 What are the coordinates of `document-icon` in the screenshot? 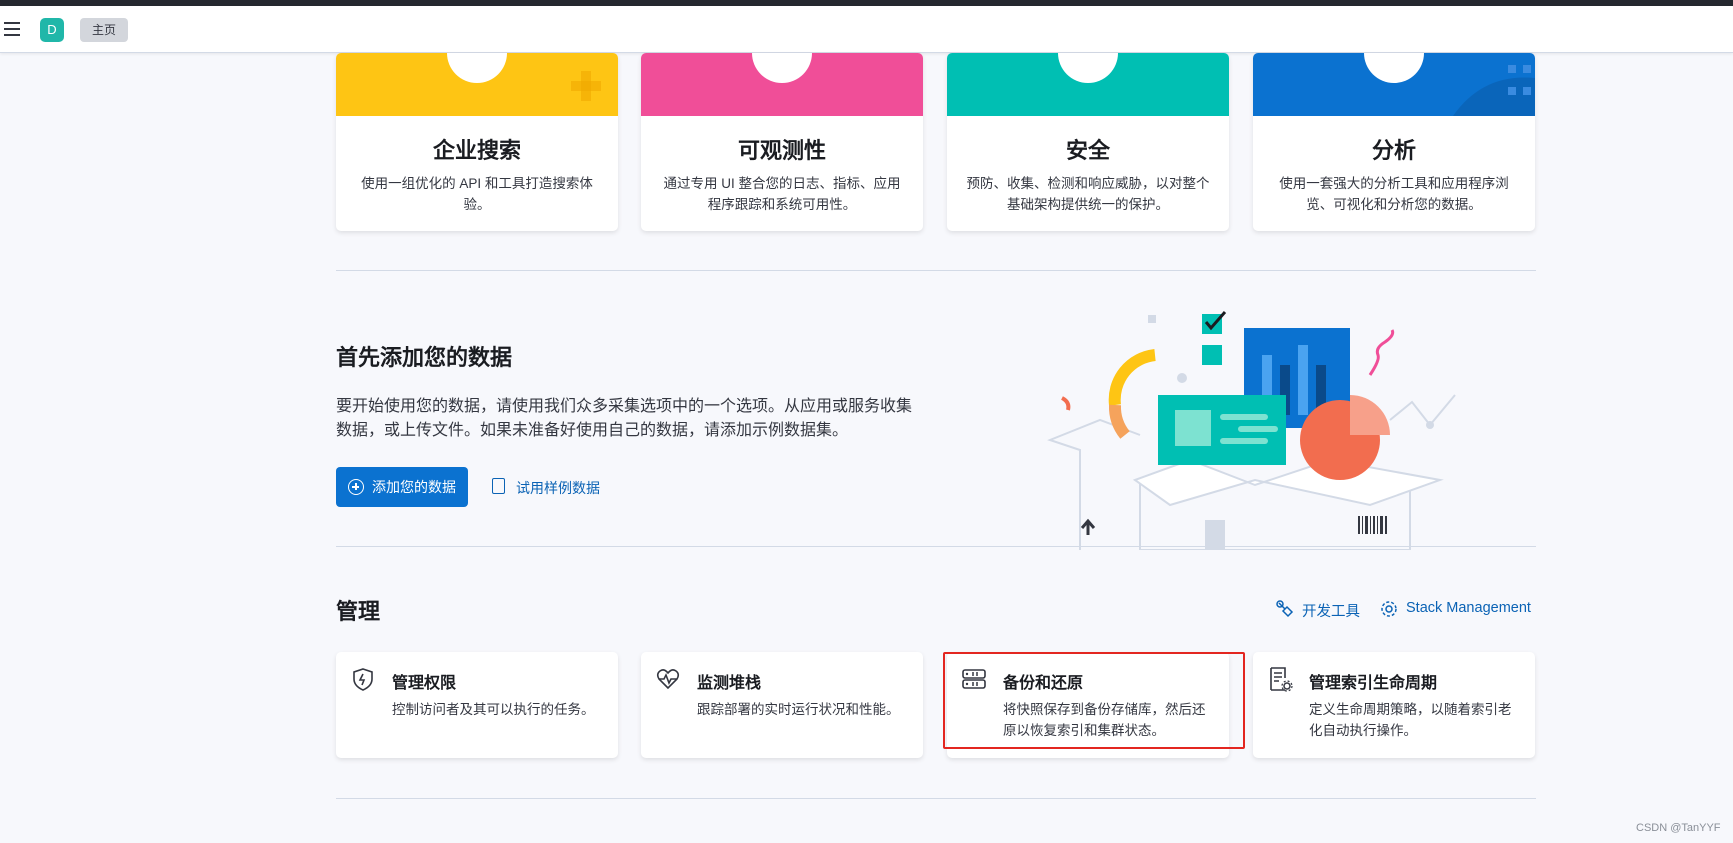 It's located at (498, 486).